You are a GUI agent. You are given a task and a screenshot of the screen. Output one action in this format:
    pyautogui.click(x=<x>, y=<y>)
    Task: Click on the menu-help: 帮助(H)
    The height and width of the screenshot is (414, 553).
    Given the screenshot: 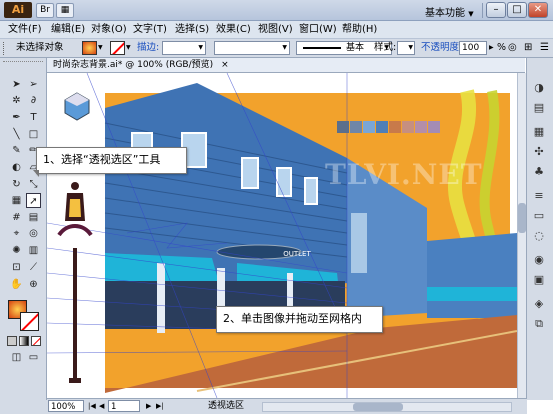 What is the action you would take?
    pyautogui.click(x=359, y=30)
    